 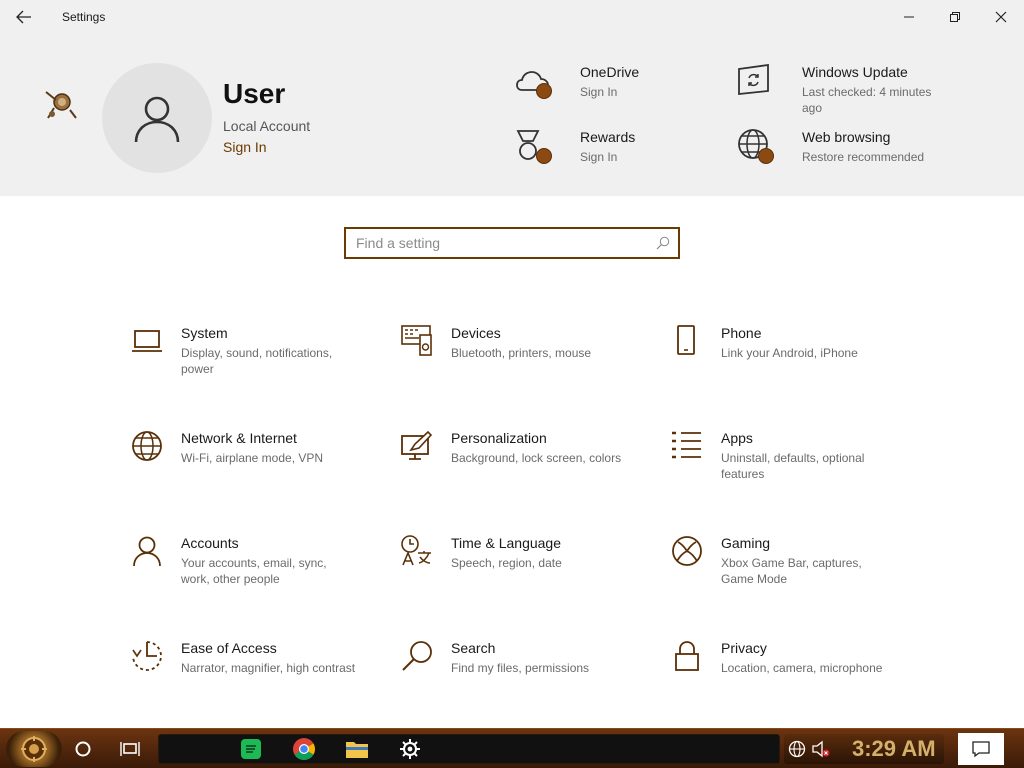 I want to click on update-icon, so click(x=753, y=79).